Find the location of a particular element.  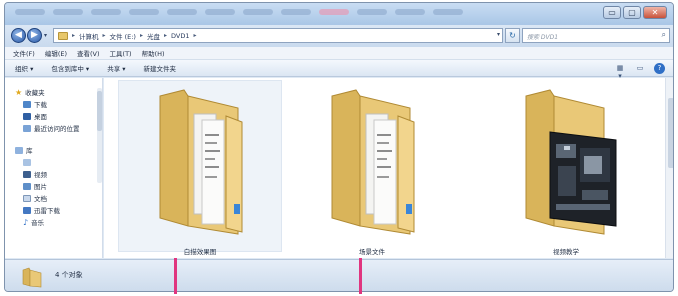

video-icon is located at coordinates (27, 174).